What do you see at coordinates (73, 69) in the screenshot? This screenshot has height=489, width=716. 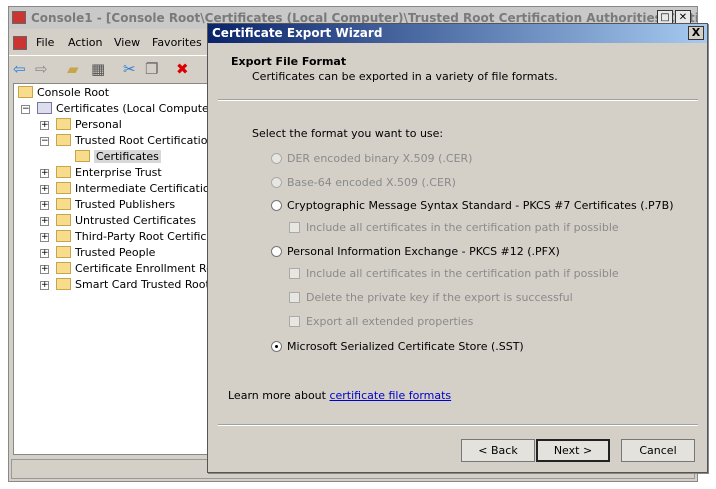 I see `up-folder-icon: ▰` at bounding box center [73, 69].